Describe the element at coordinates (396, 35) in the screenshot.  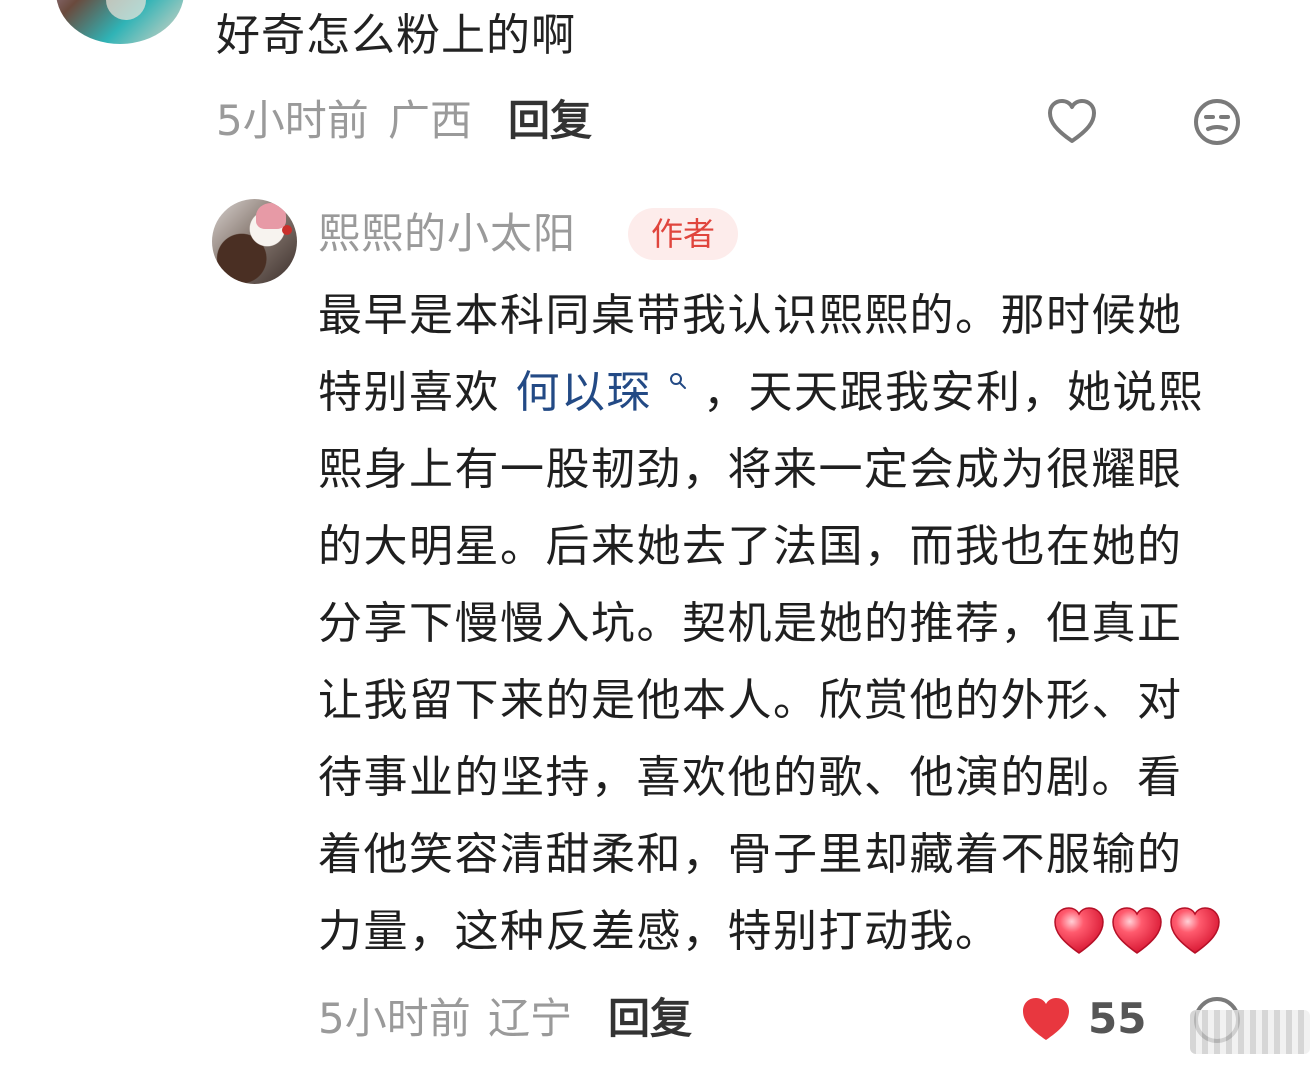
I see `comment-text: 好奇怎么粉上的啊` at that location.